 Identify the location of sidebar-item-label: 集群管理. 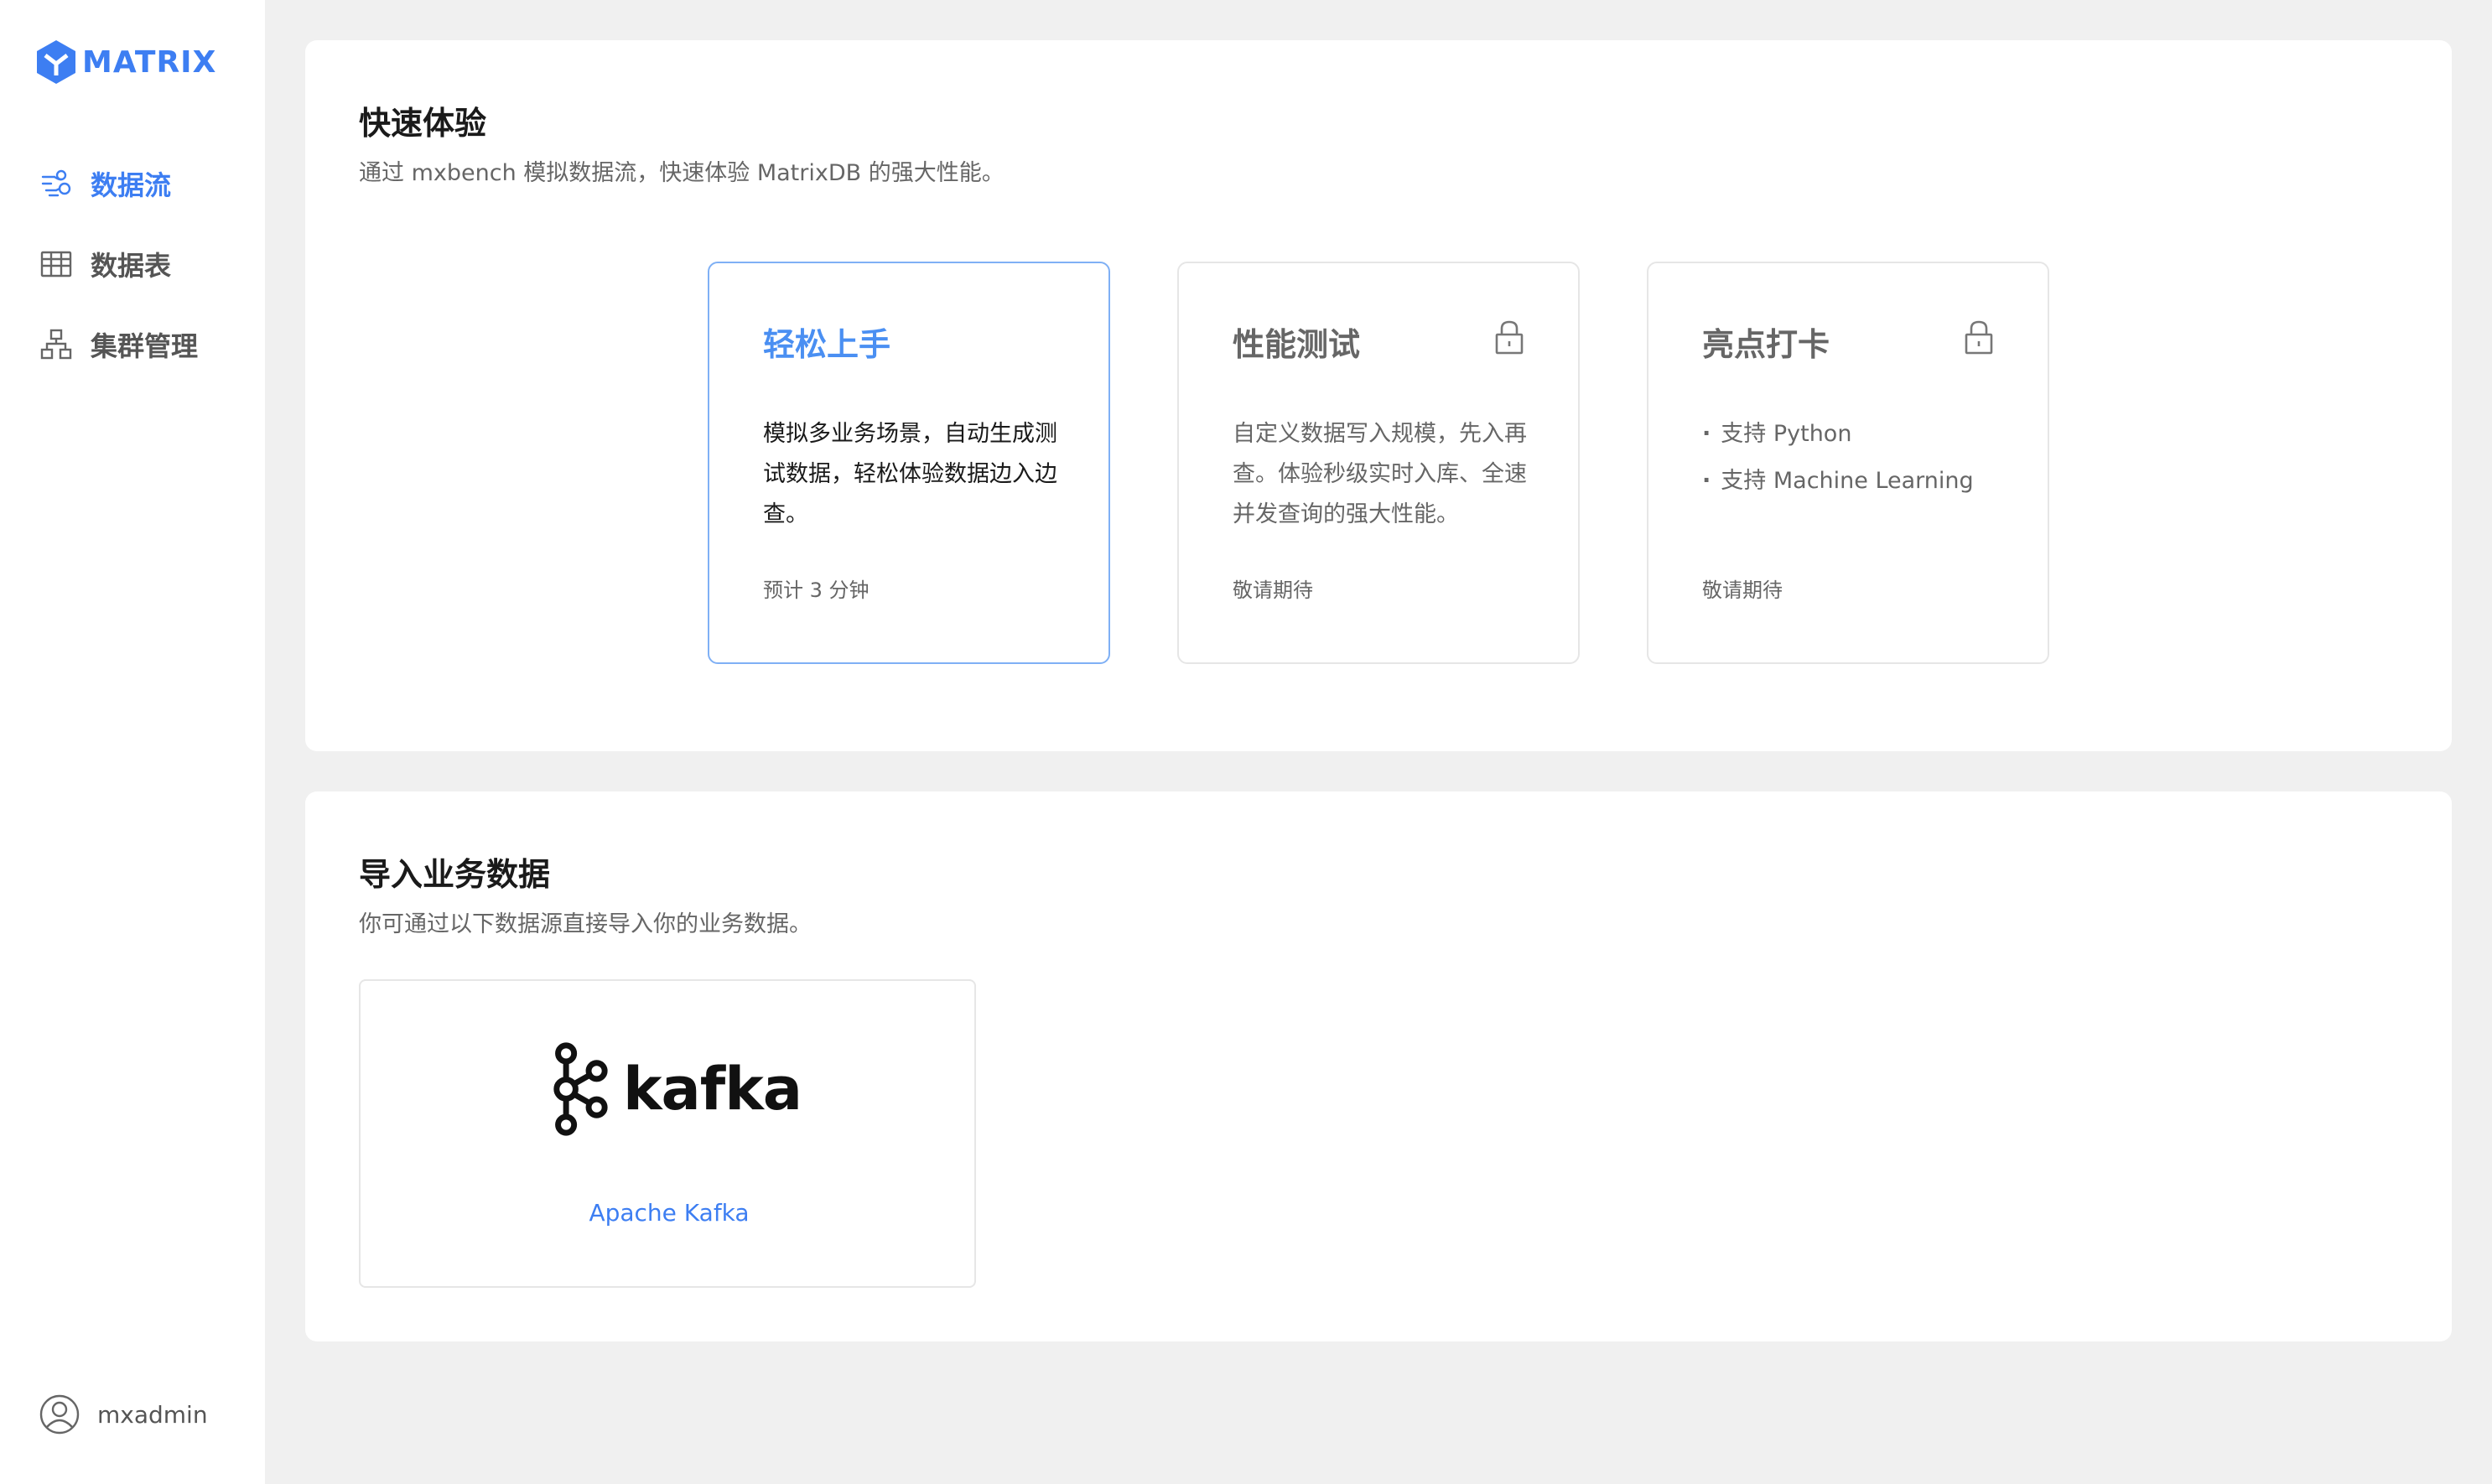
(145, 346).